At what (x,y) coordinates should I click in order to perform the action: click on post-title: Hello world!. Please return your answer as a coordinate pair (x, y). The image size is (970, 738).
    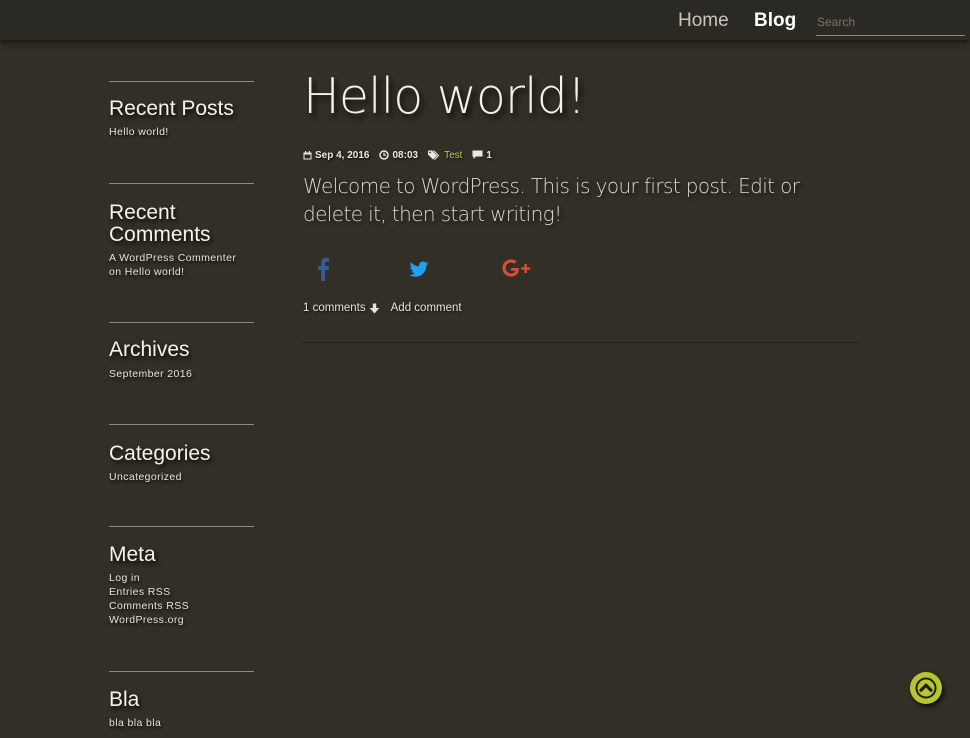
    Looking at the image, I should click on (444, 97).